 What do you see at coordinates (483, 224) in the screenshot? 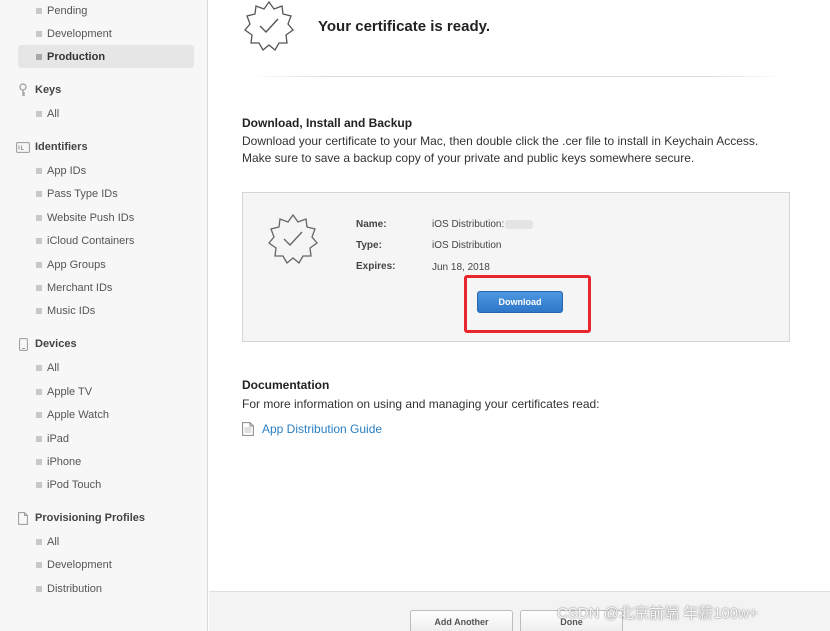
I see `cert-name-value: iOS Distribution:` at bounding box center [483, 224].